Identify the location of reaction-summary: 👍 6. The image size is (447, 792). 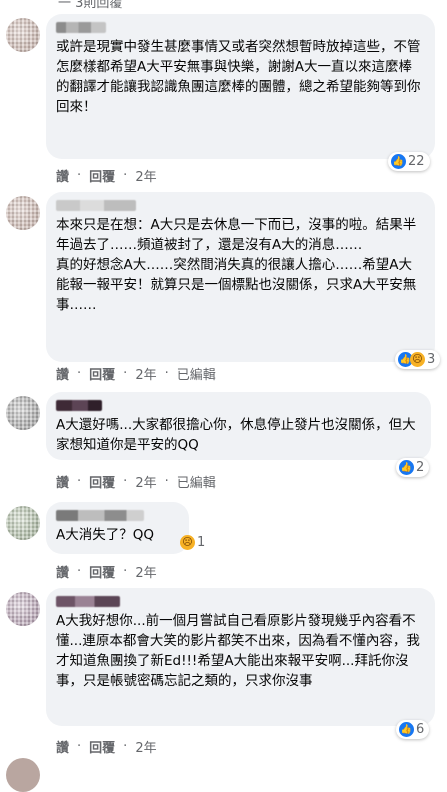
(413, 729).